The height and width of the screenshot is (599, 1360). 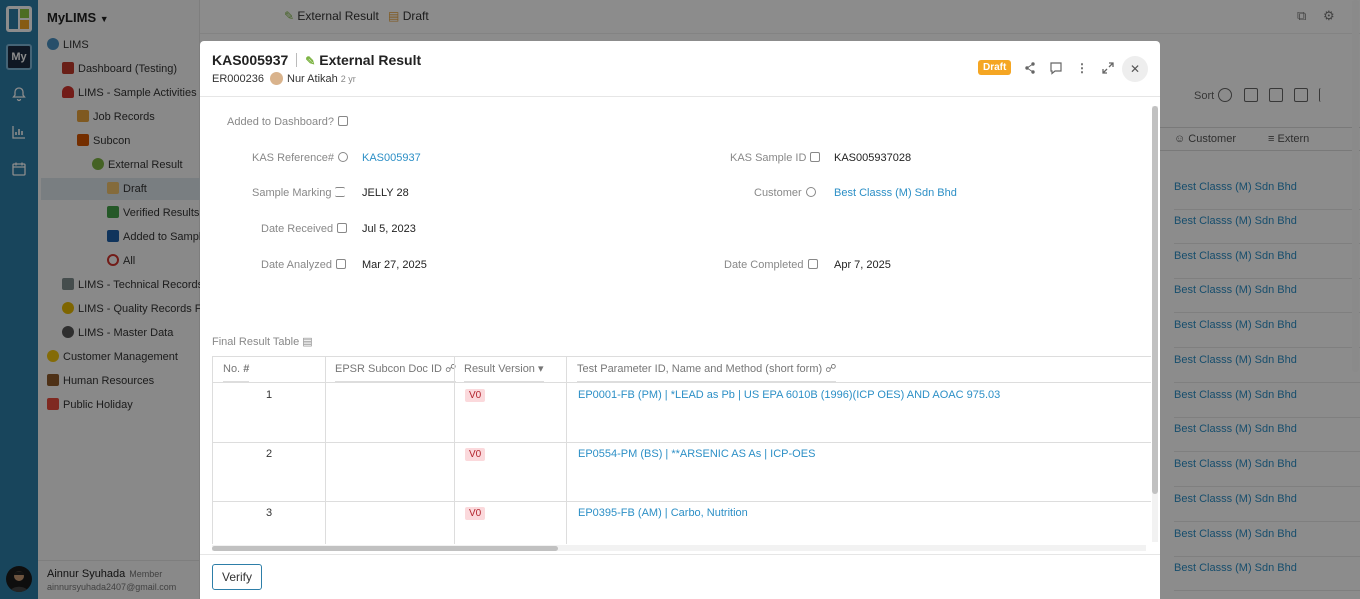 What do you see at coordinates (1030, 68) in the screenshot?
I see `share-icon` at bounding box center [1030, 68].